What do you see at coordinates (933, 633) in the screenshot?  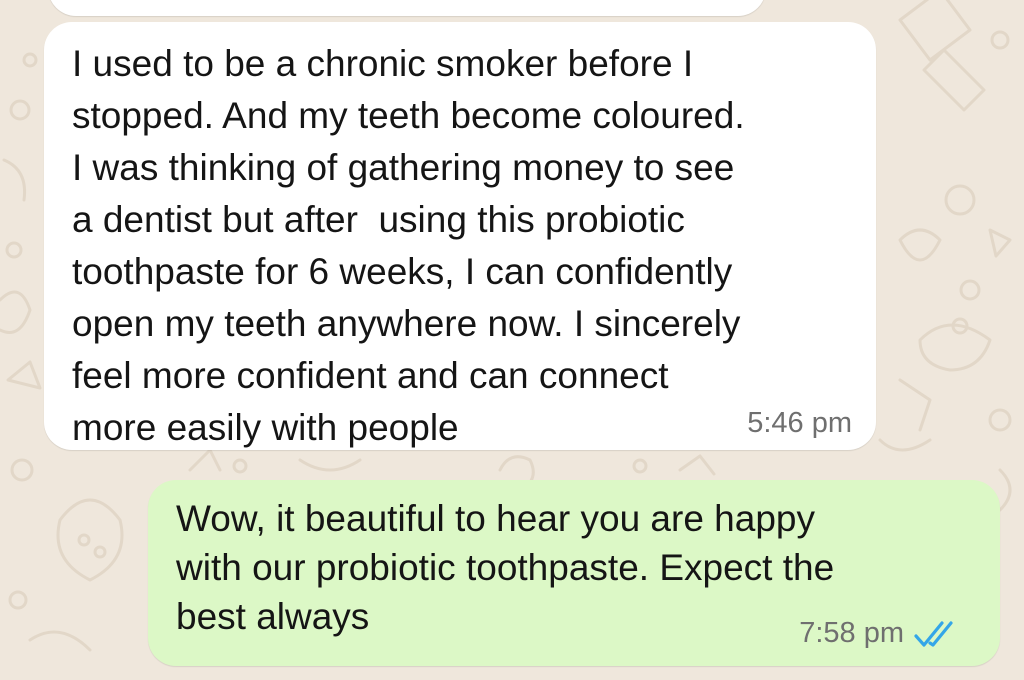 I see `double-check-read-icon` at bounding box center [933, 633].